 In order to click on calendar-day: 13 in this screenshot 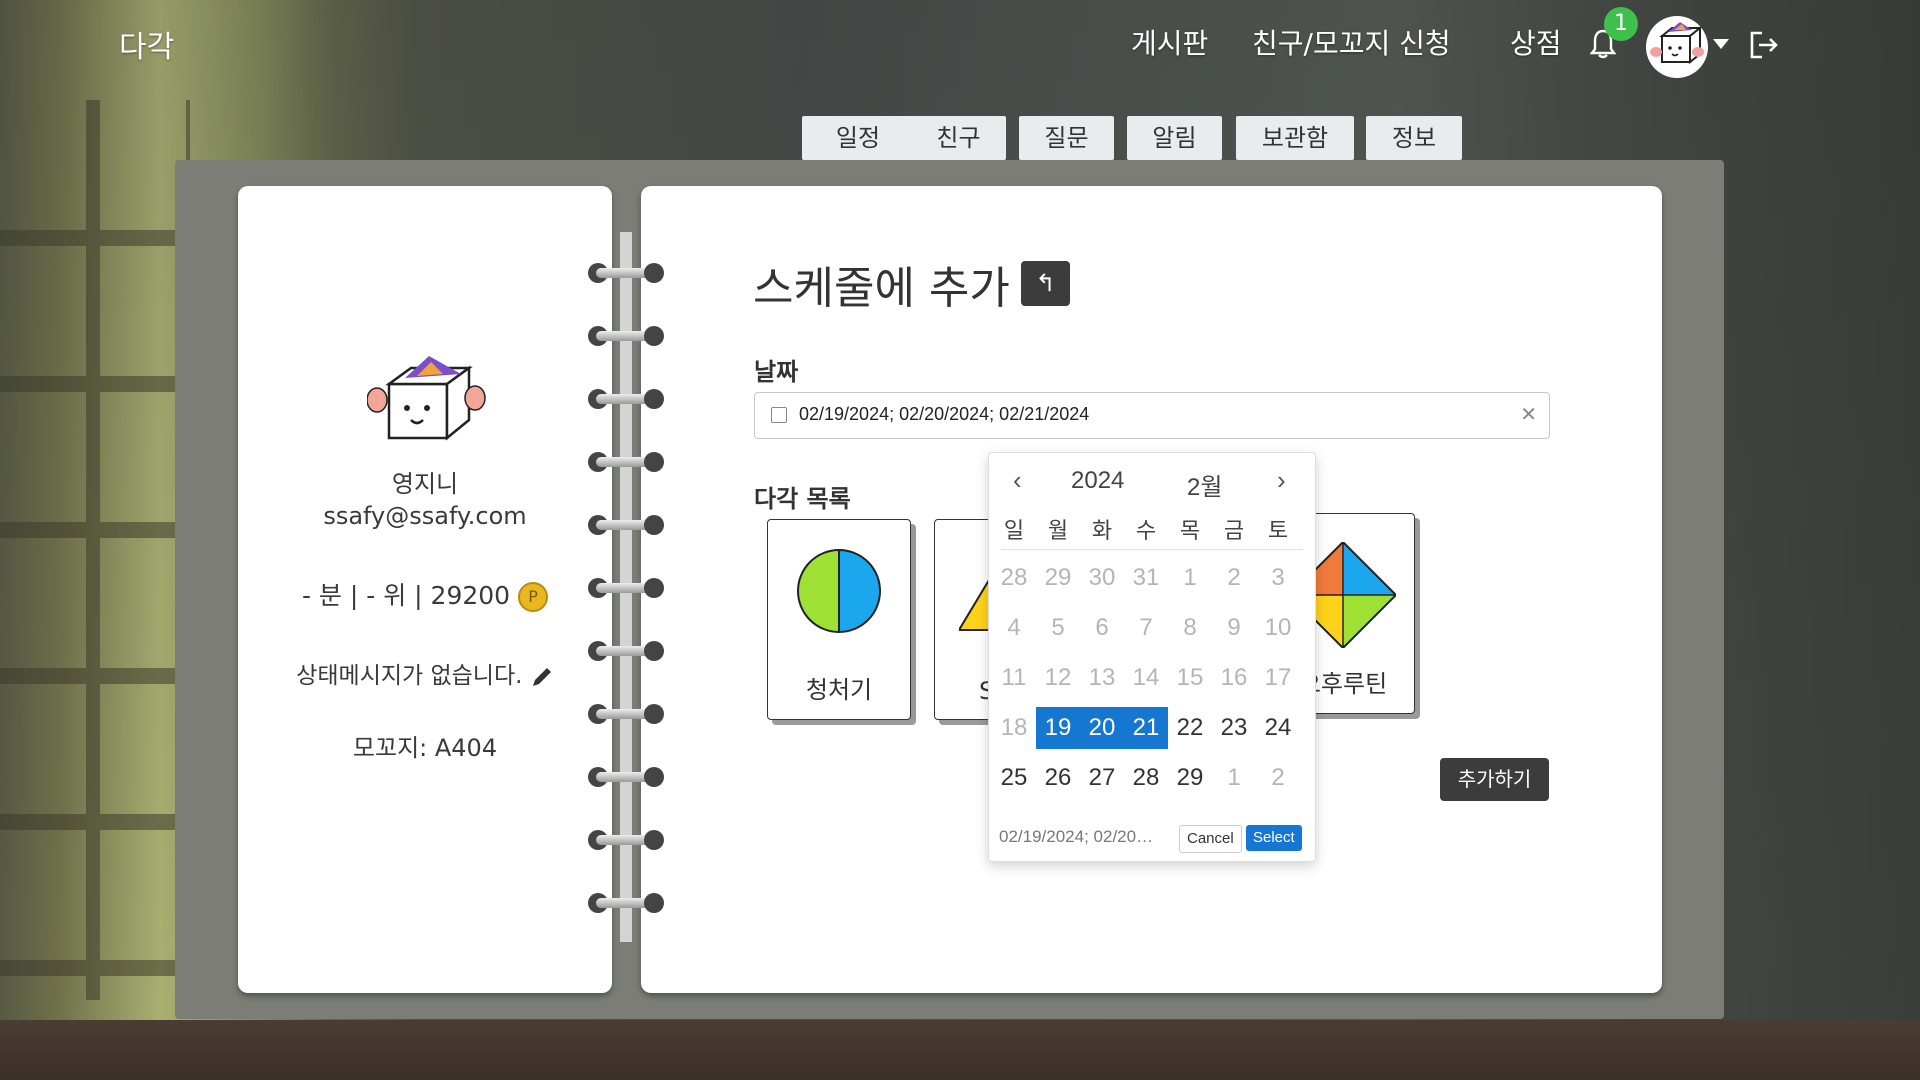, I will do `click(1102, 678)`.